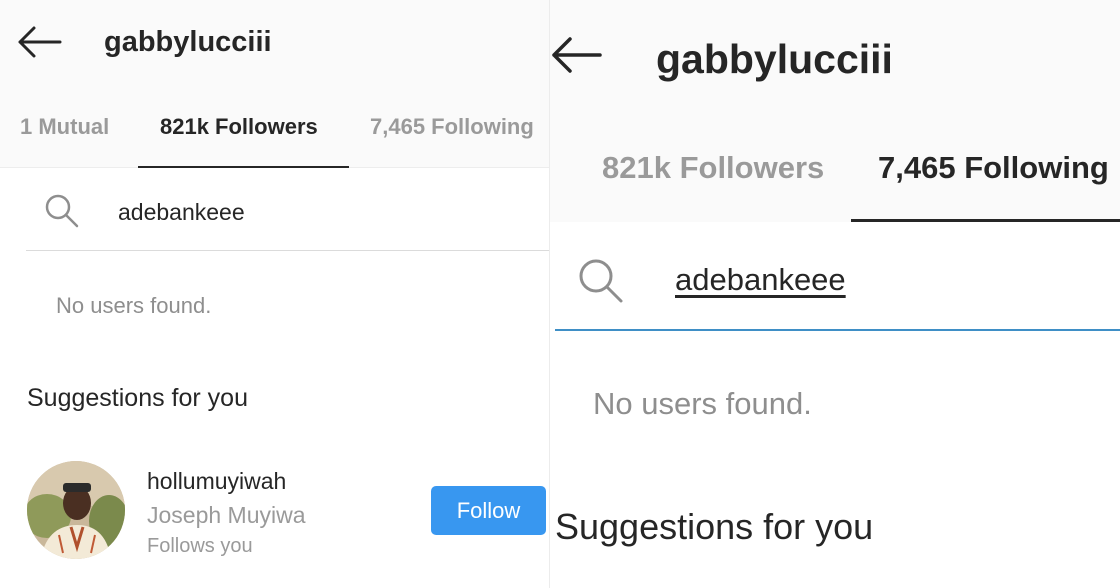  What do you see at coordinates (64, 127) in the screenshot?
I see `tab-mutual: 1 Mutual` at bounding box center [64, 127].